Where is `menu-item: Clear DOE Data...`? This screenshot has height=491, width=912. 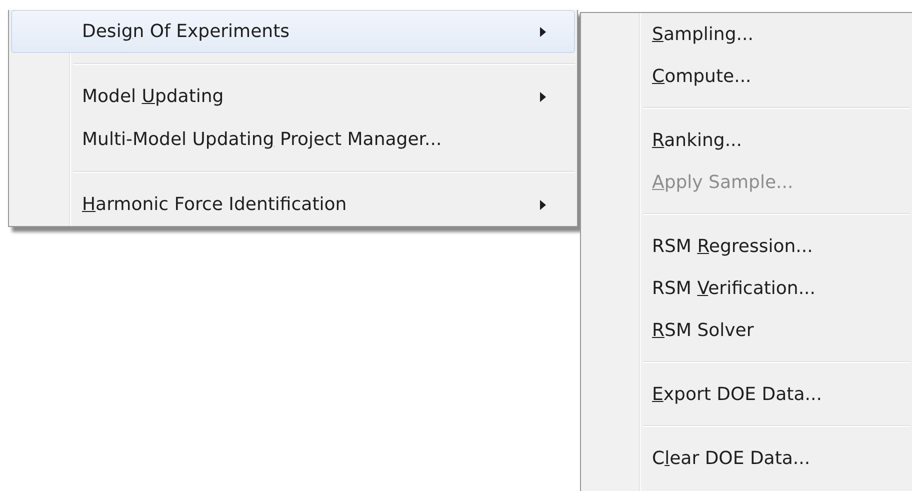
menu-item: Clear DOE Data... is located at coordinates (746, 458).